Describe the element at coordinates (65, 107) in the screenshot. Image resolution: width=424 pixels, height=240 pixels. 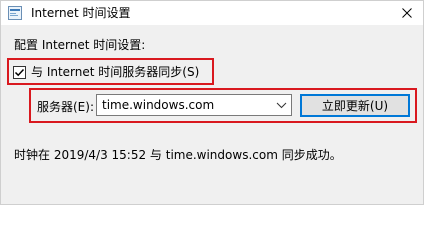
I see `server-label: 服务器(E):` at that location.